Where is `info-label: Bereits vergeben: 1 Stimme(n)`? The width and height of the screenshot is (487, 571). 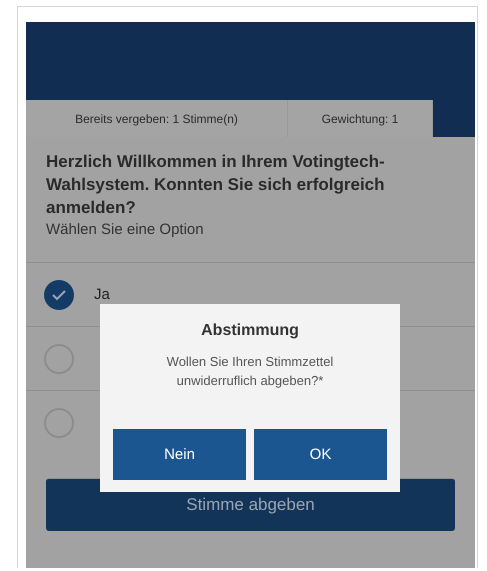
info-label: Bereits vergeben: 1 Stimme(n) is located at coordinates (157, 118).